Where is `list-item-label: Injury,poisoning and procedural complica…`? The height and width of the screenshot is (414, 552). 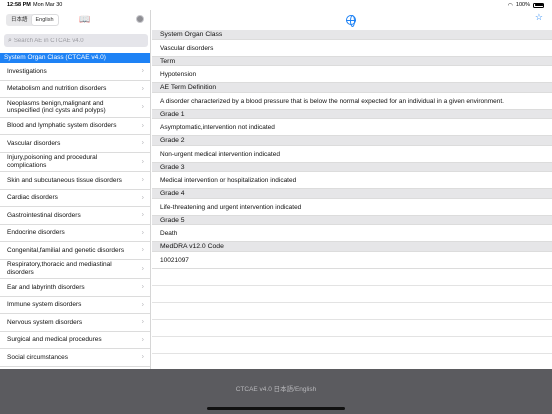 list-item-label: Injury,poisoning and procedural complica… is located at coordinates (52, 161).